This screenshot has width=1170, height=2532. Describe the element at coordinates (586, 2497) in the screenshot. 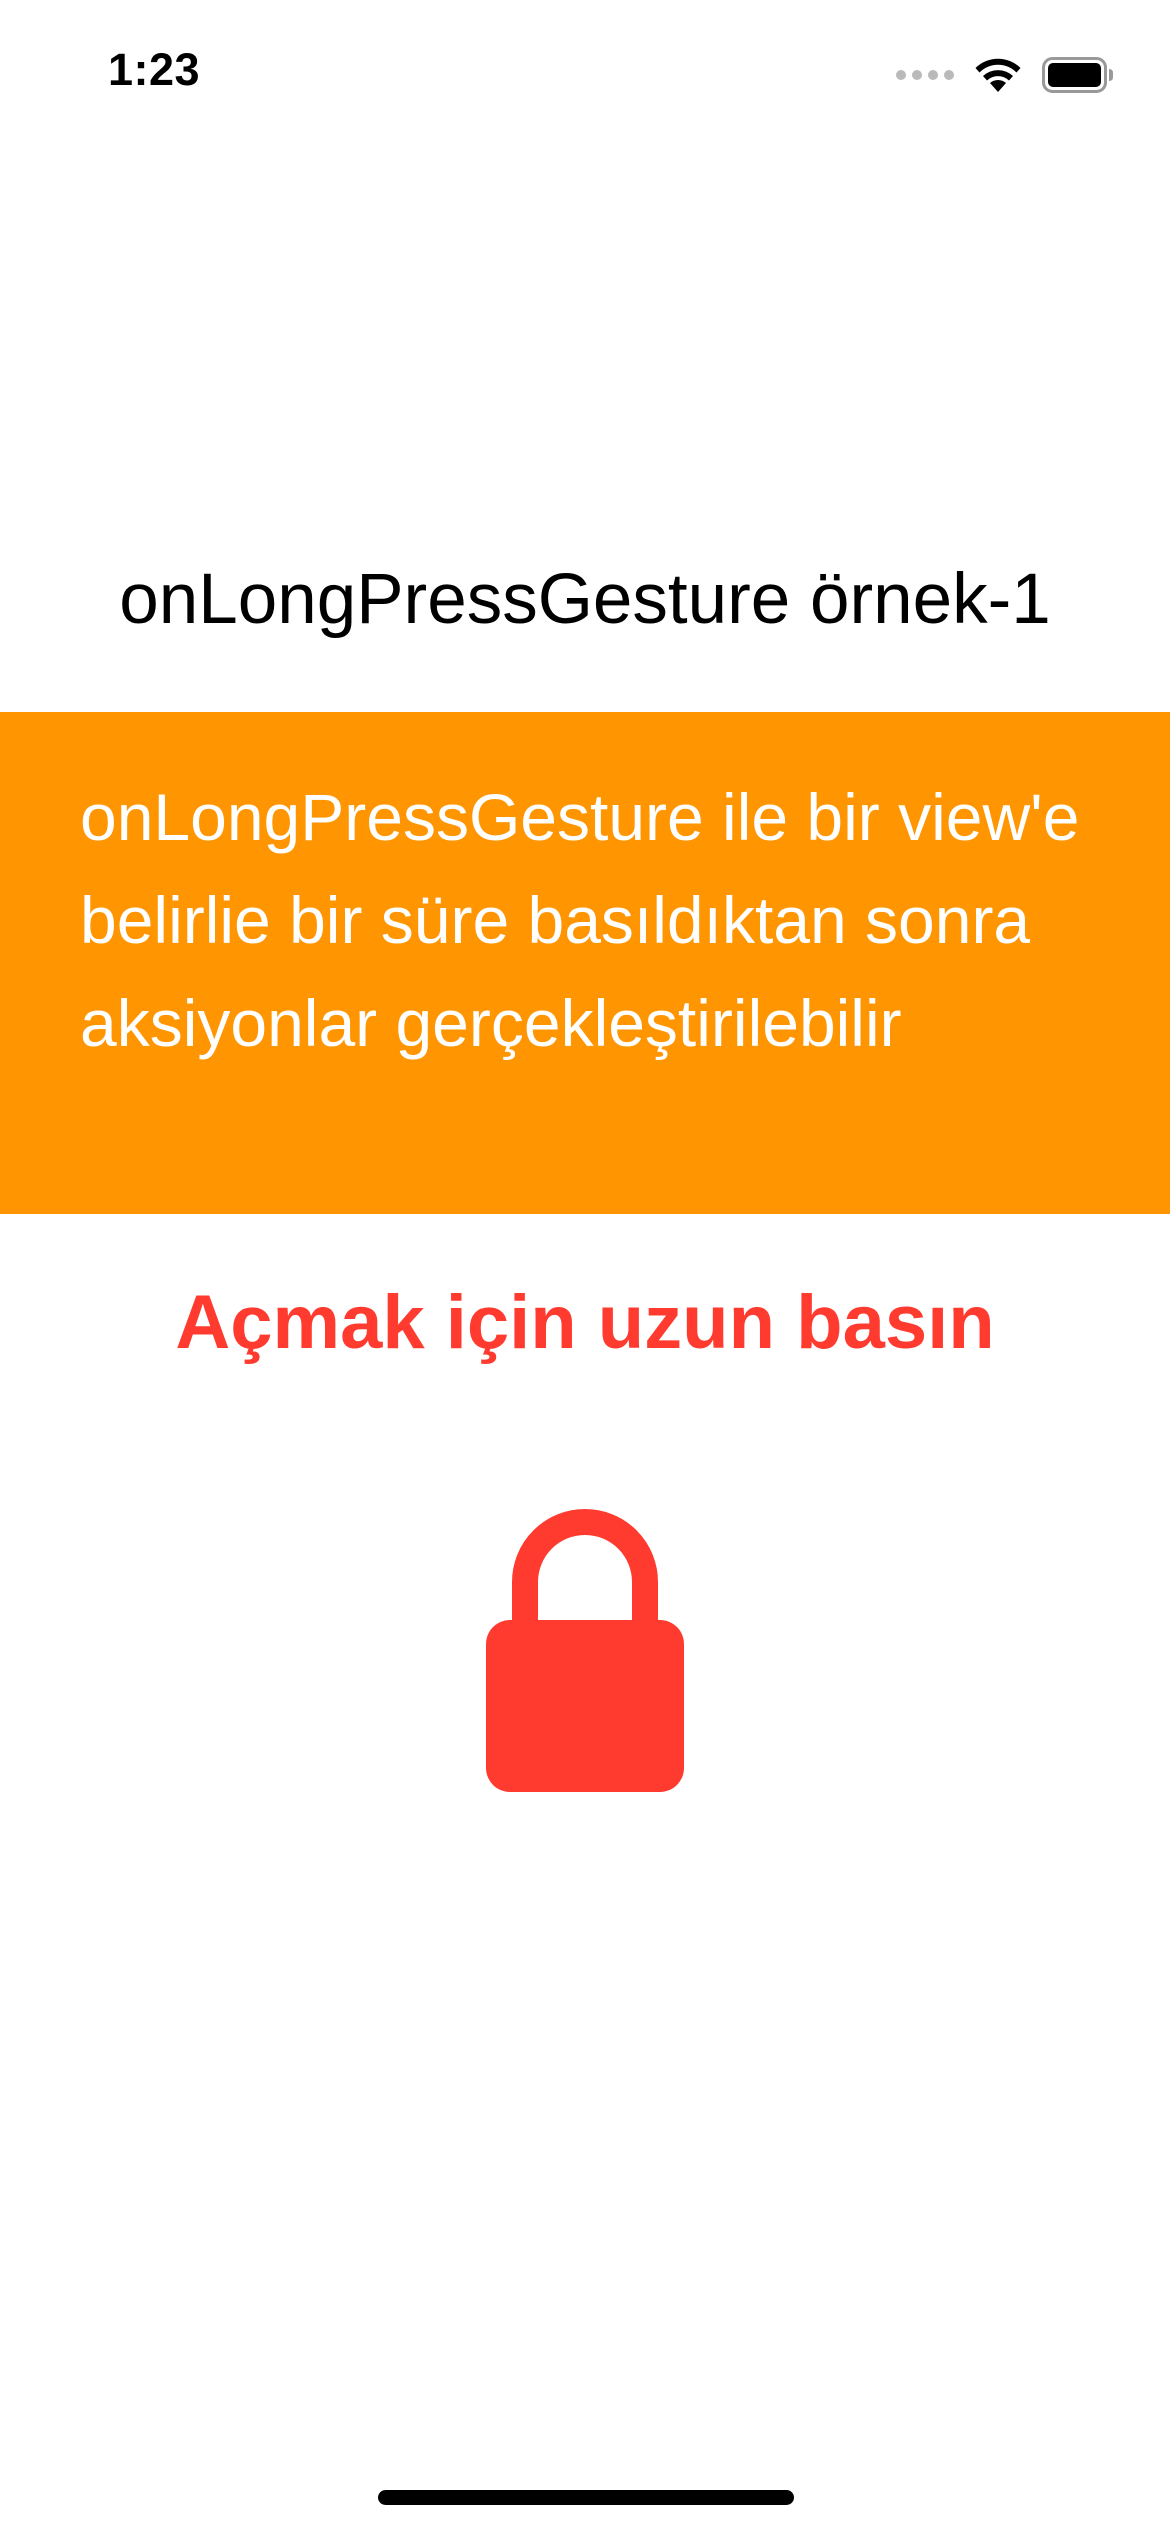

I see `home-indicator` at that location.